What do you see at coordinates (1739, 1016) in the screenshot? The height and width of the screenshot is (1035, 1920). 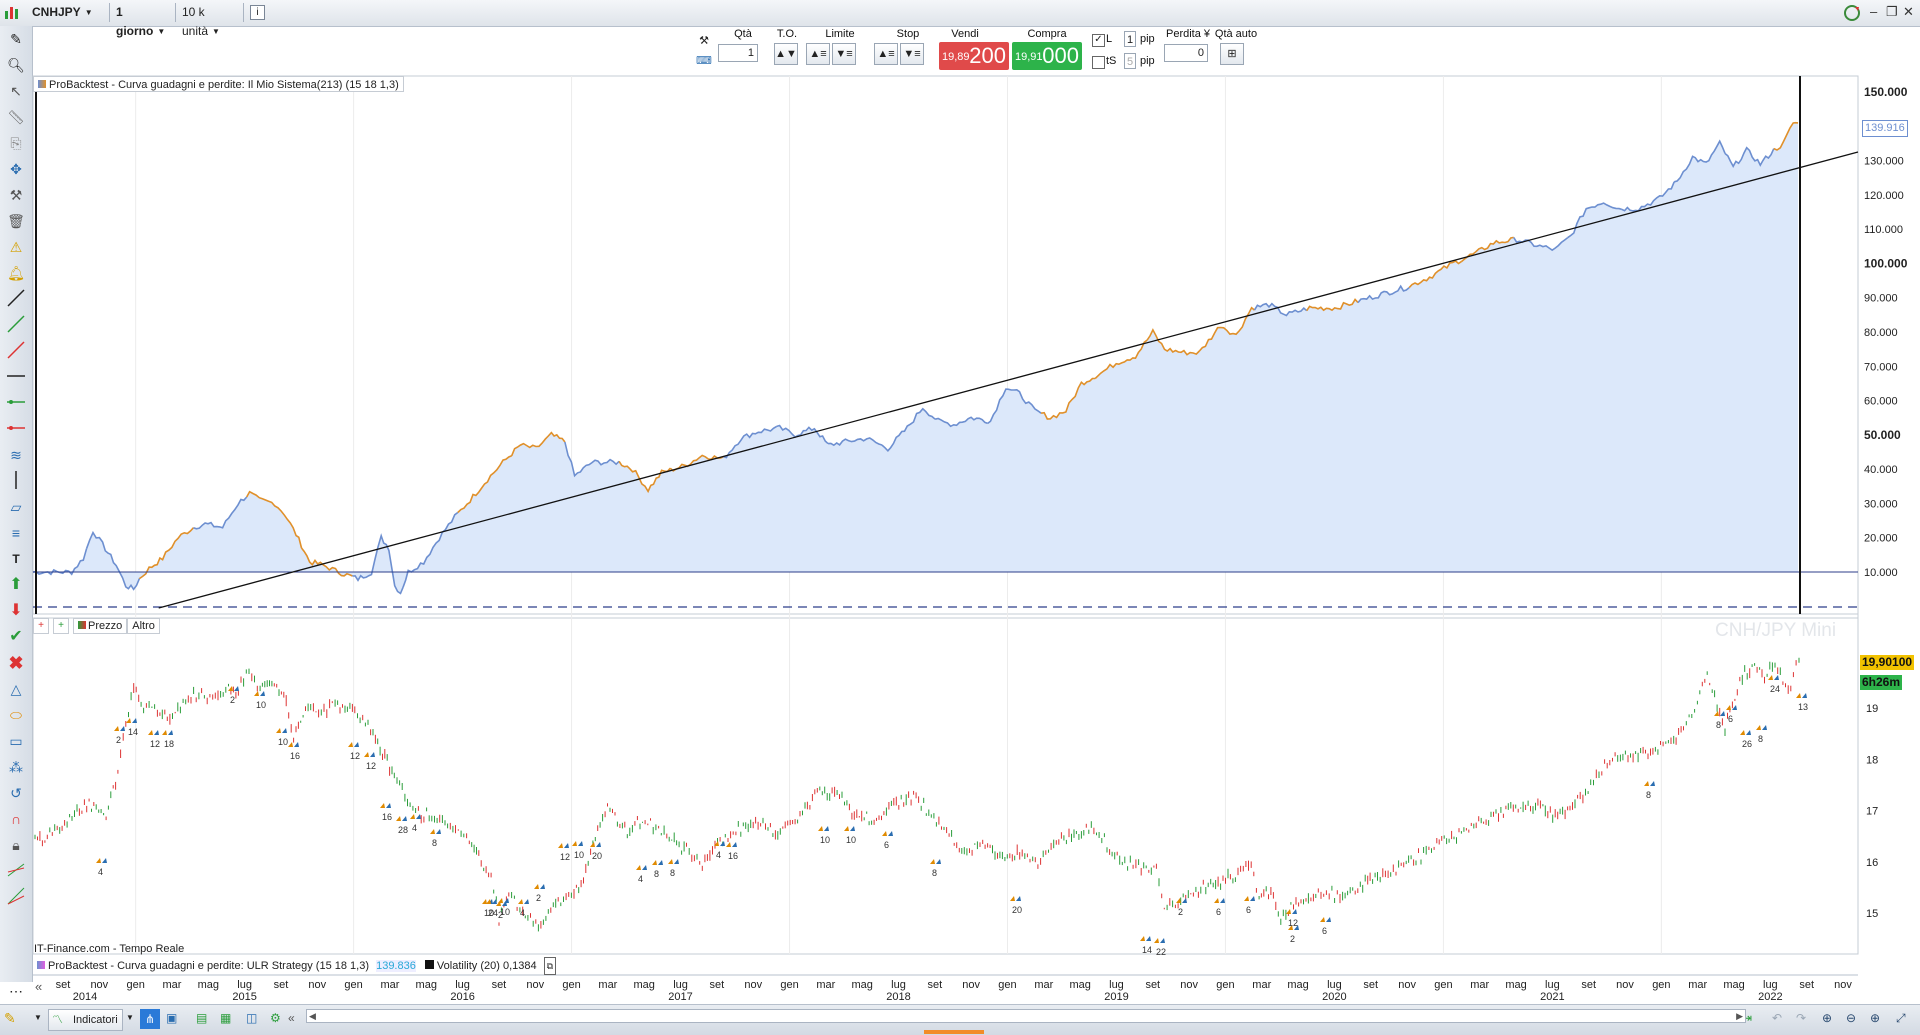 I see `scroll-right-icon: ▶` at bounding box center [1739, 1016].